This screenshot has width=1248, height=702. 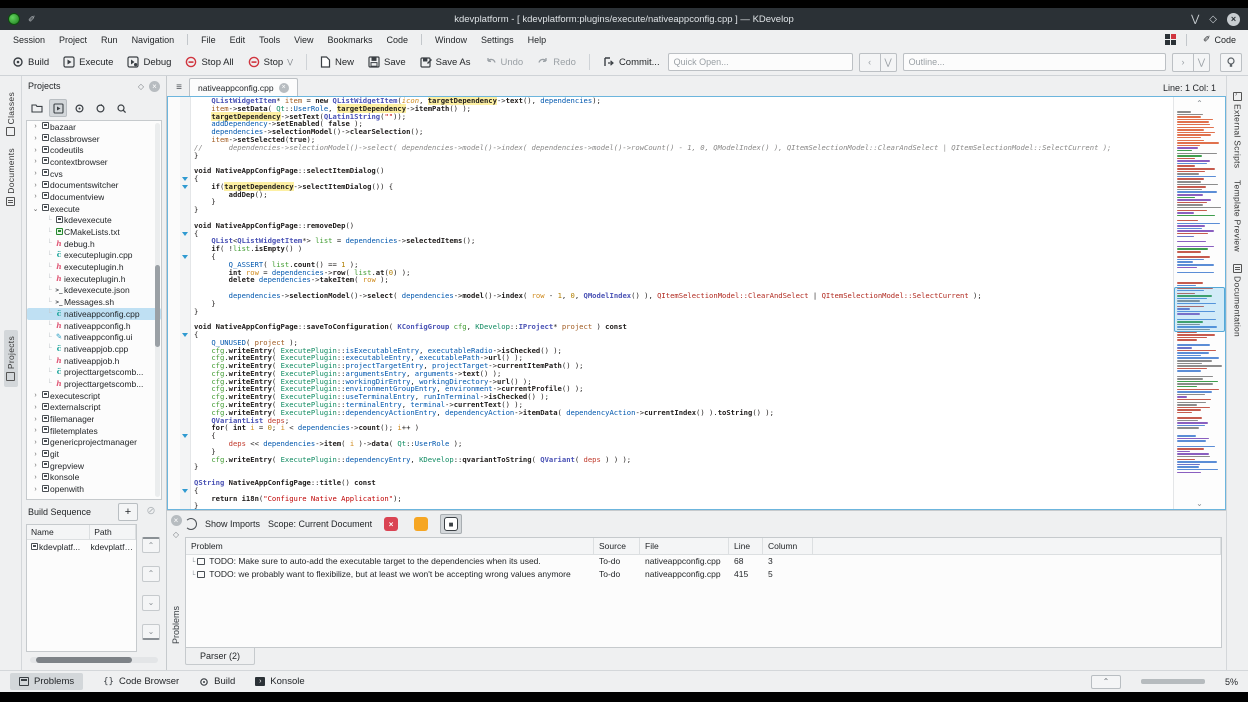 What do you see at coordinates (94, 209) in the screenshot?
I see `tree-item: ⌄ execute` at bounding box center [94, 209].